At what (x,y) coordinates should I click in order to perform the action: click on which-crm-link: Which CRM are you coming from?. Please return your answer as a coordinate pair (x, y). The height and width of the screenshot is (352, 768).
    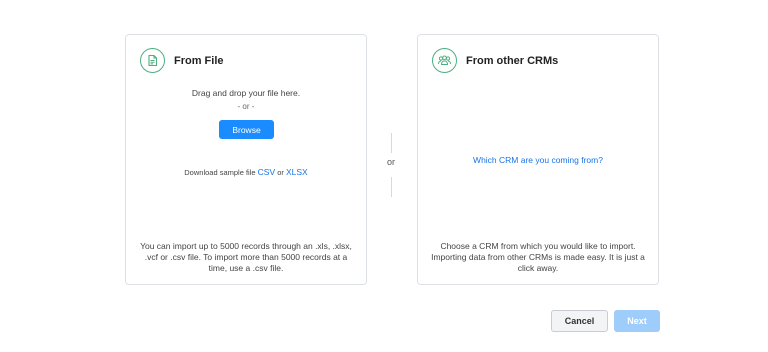
    Looking at the image, I should click on (538, 160).